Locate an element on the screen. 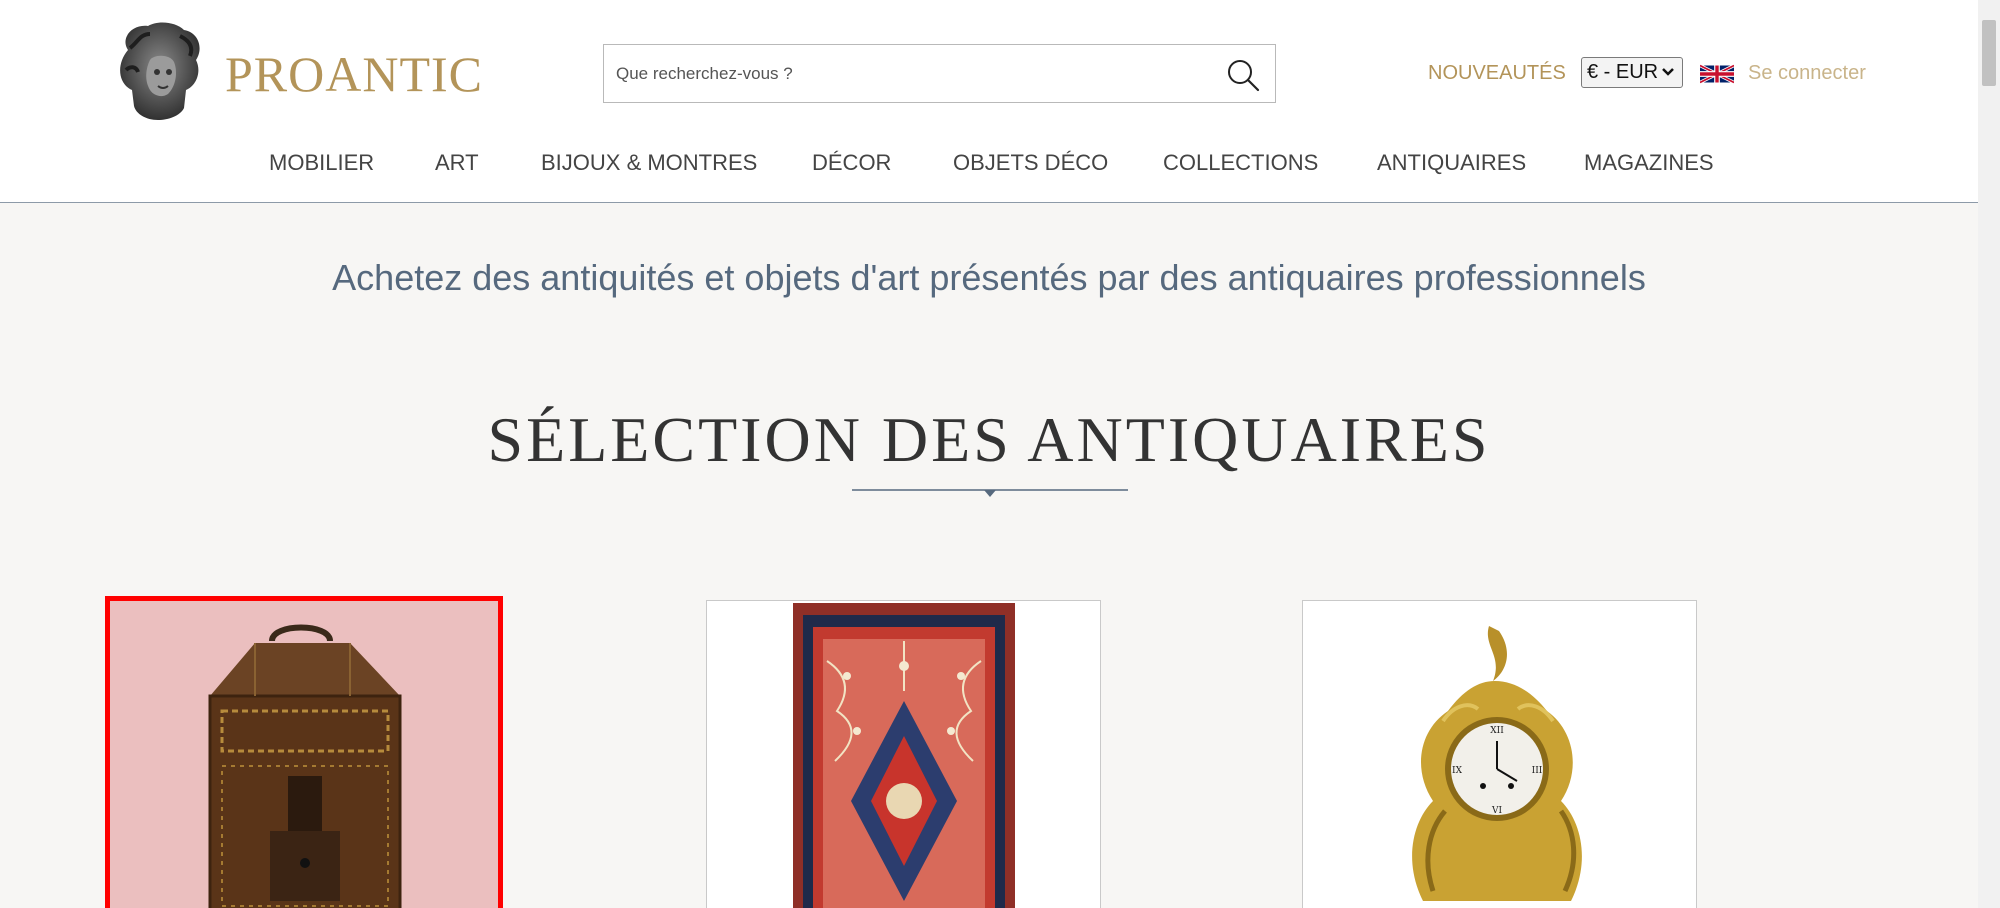  brand-logo-text: PROANTIC is located at coordinates (354, 74).